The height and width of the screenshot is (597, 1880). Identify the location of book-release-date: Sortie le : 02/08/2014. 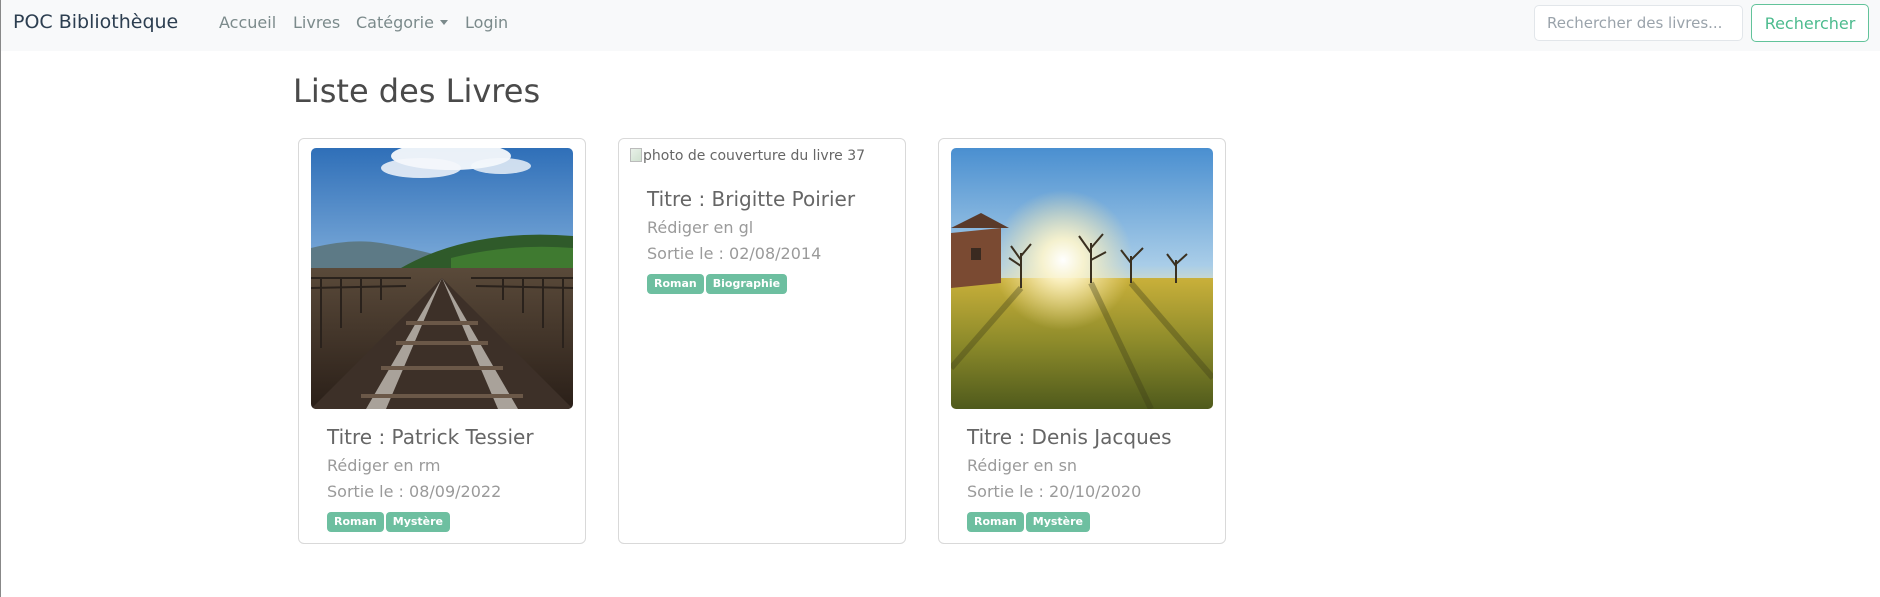
(734, 253).